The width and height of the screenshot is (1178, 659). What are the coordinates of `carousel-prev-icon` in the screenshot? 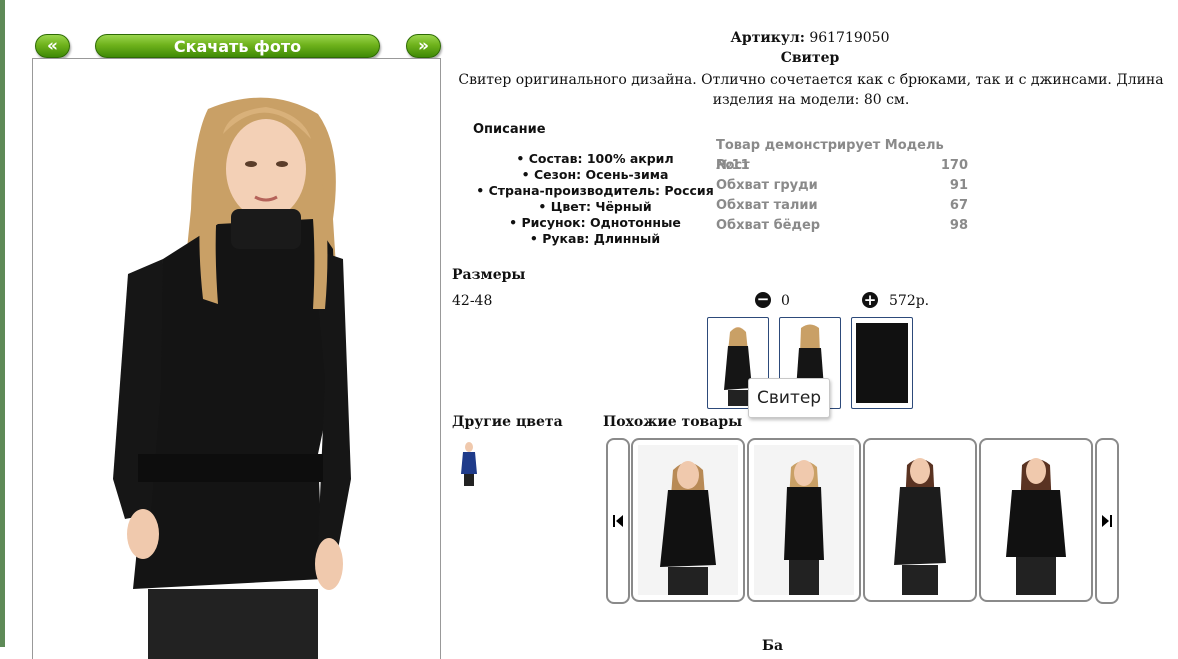 It's located at (618, 521).